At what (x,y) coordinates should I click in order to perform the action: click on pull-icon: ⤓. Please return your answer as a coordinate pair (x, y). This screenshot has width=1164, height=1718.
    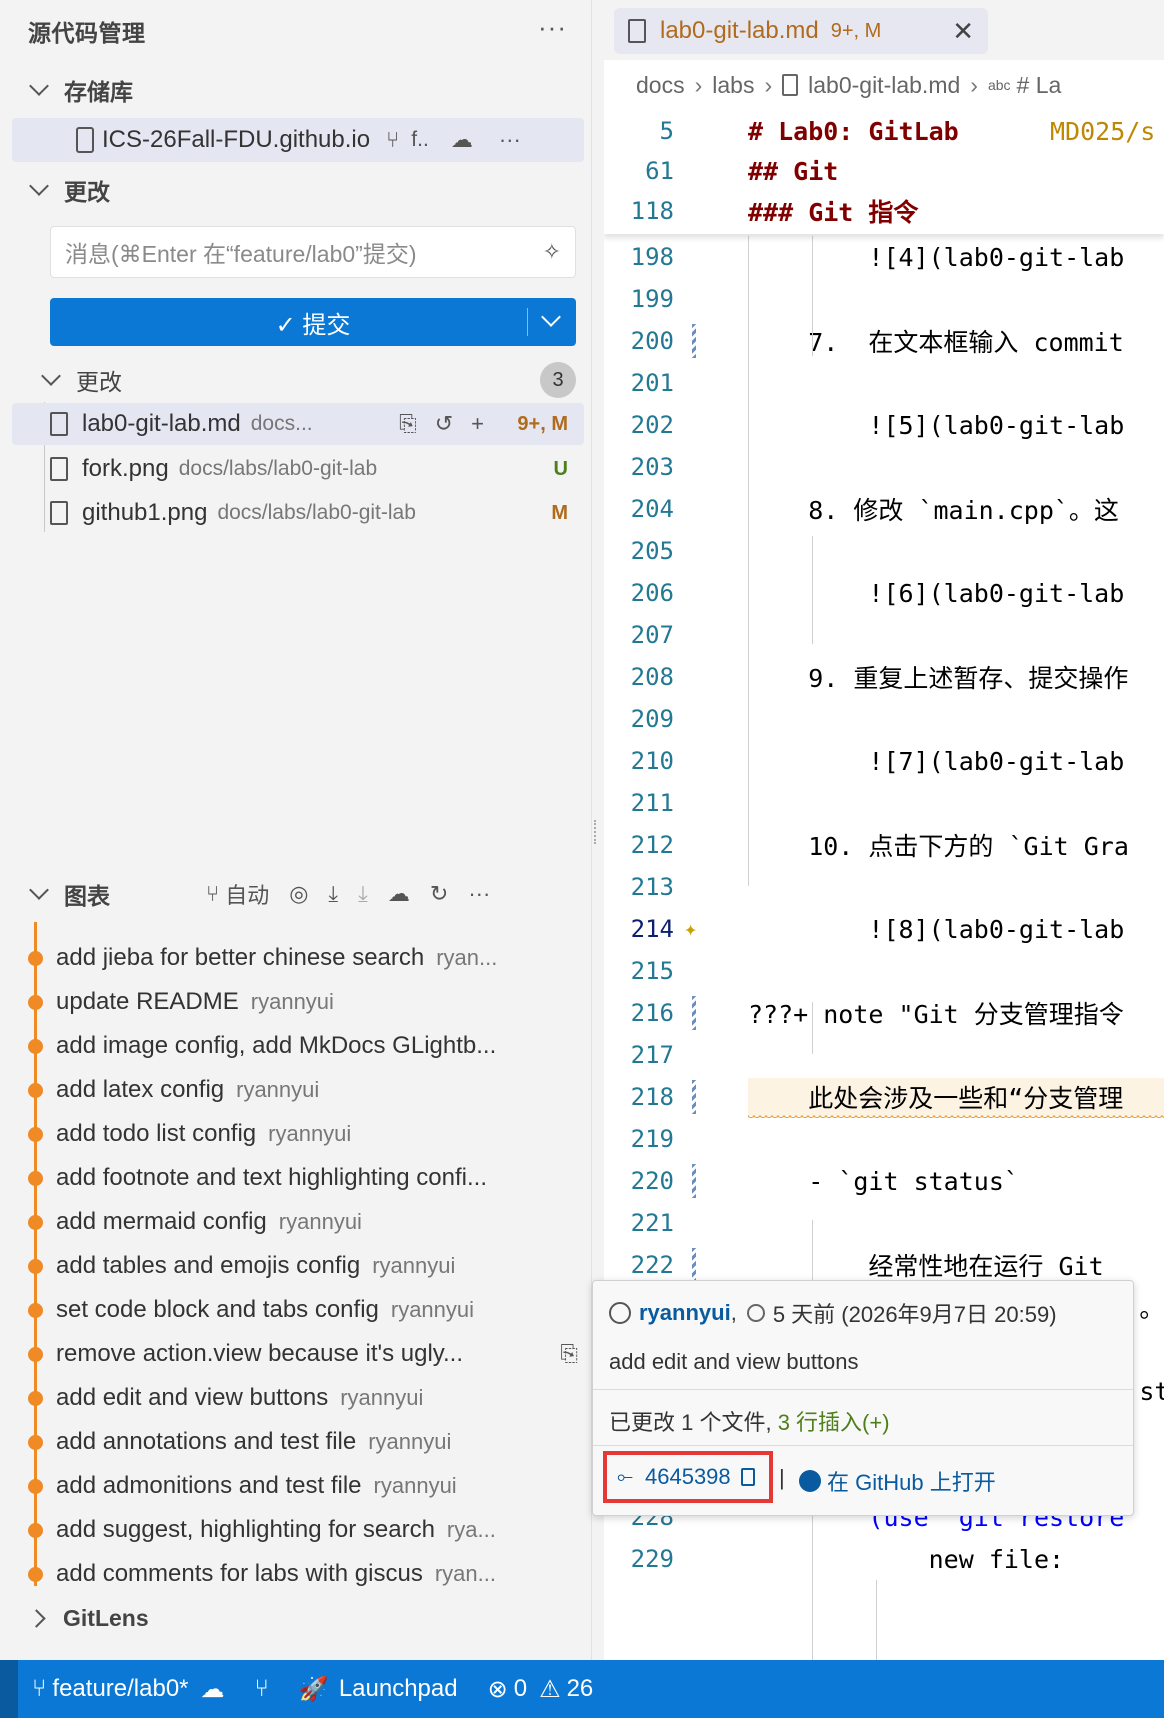
    Looking at the image, I should click on (363, 894).